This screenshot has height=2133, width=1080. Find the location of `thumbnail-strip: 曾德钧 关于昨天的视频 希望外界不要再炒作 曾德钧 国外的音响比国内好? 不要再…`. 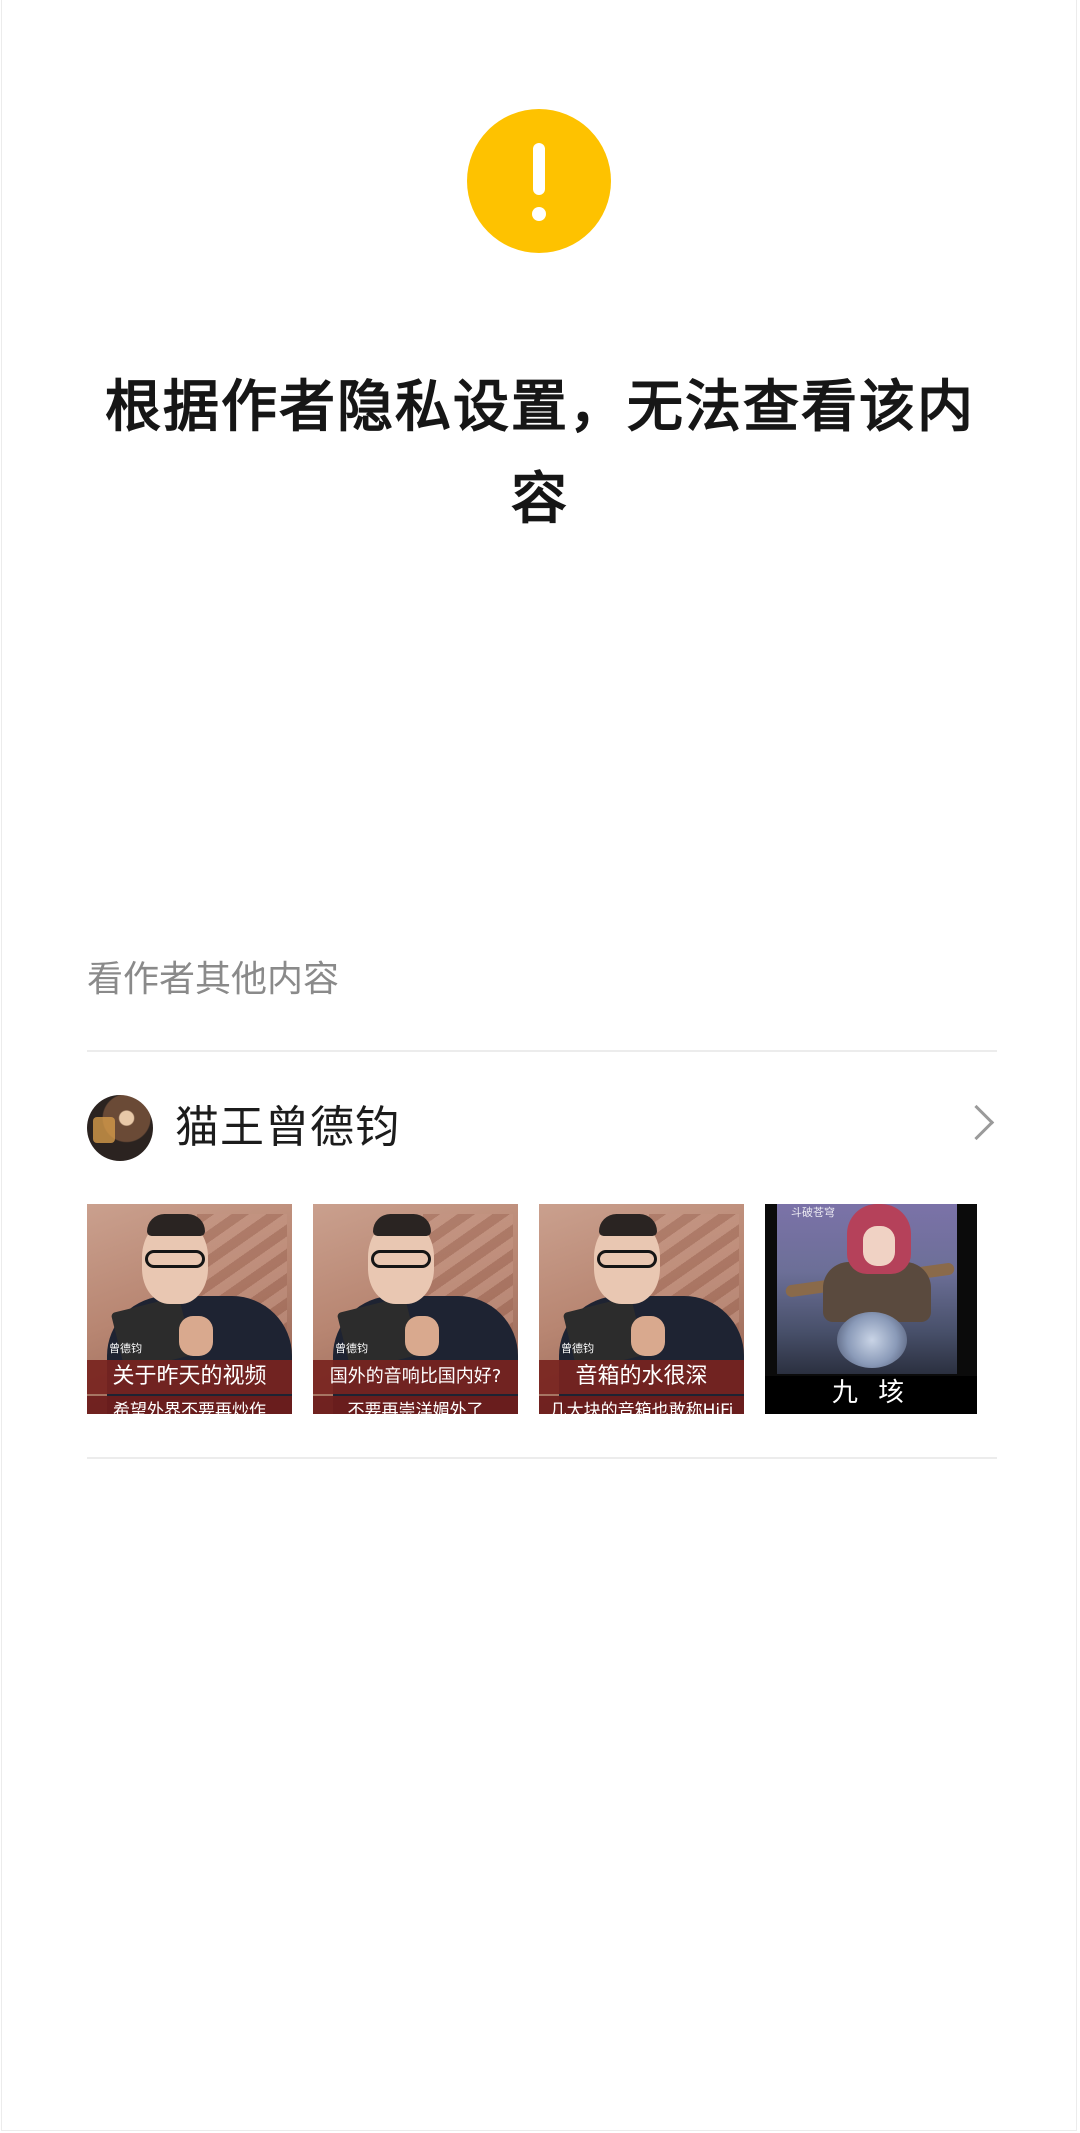

thumbnail-strip: 曾德钧 关于昨天的视频 希望外界不要再炒作 曾德钧 国外的音响比国内好? 不要再… is located at coordinates (542, 1309).